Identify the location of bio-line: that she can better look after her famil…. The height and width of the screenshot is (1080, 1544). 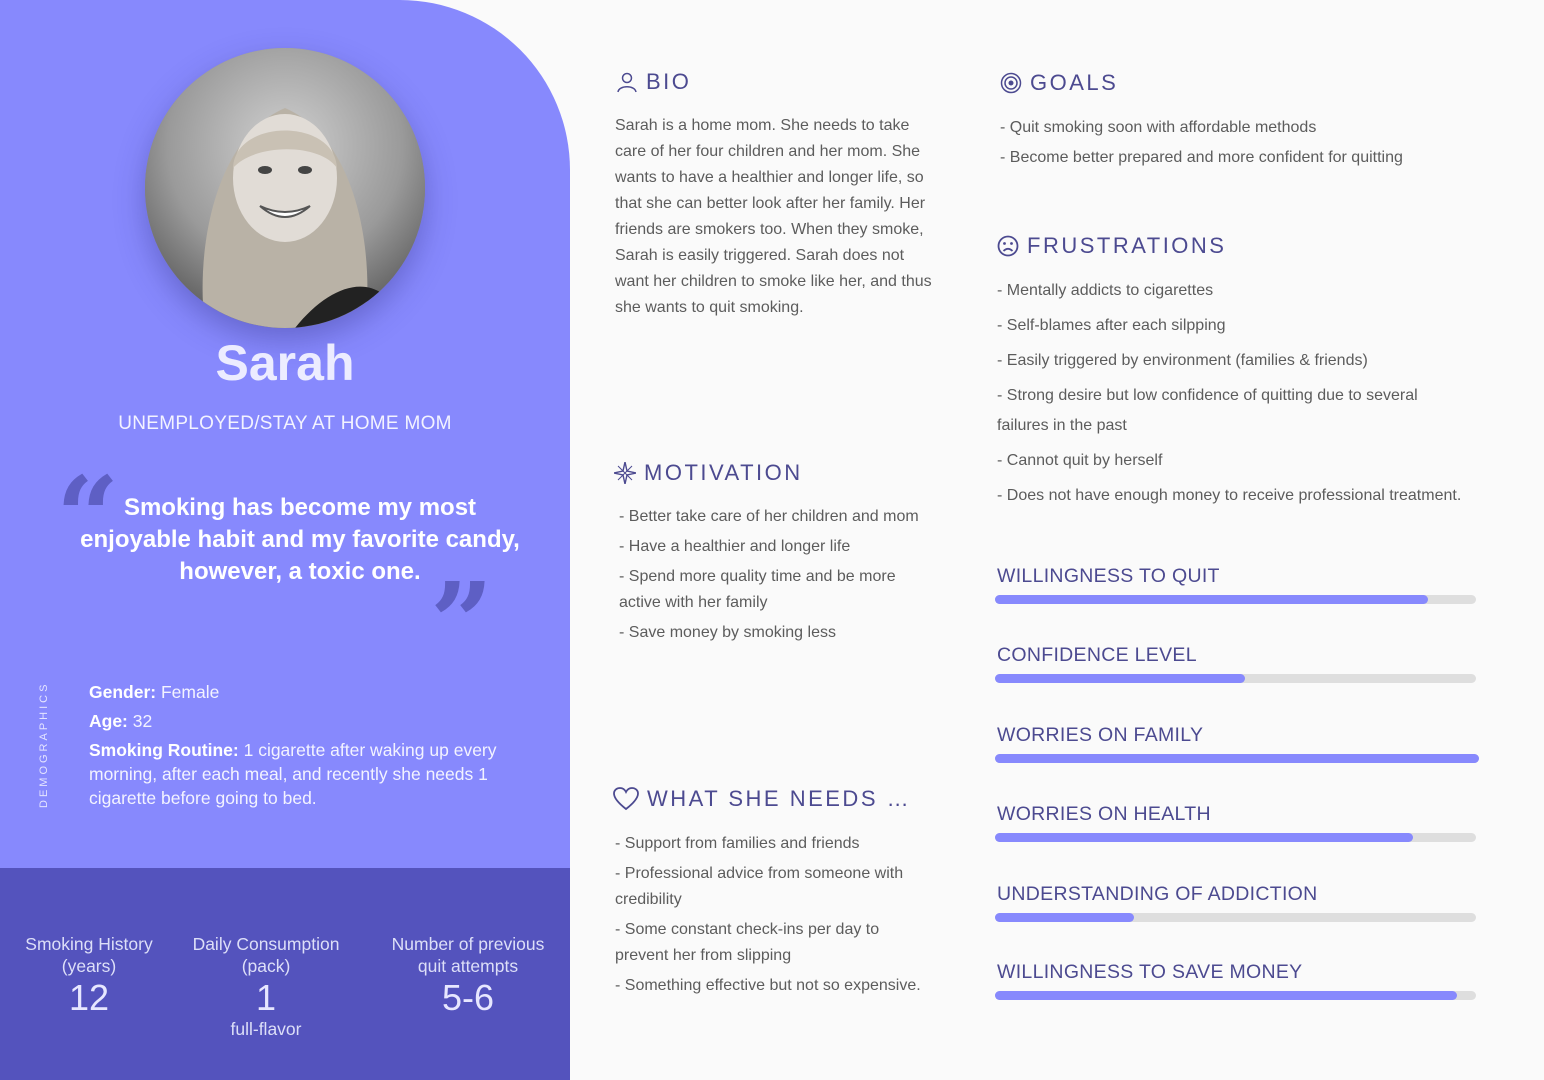
(770, 203).